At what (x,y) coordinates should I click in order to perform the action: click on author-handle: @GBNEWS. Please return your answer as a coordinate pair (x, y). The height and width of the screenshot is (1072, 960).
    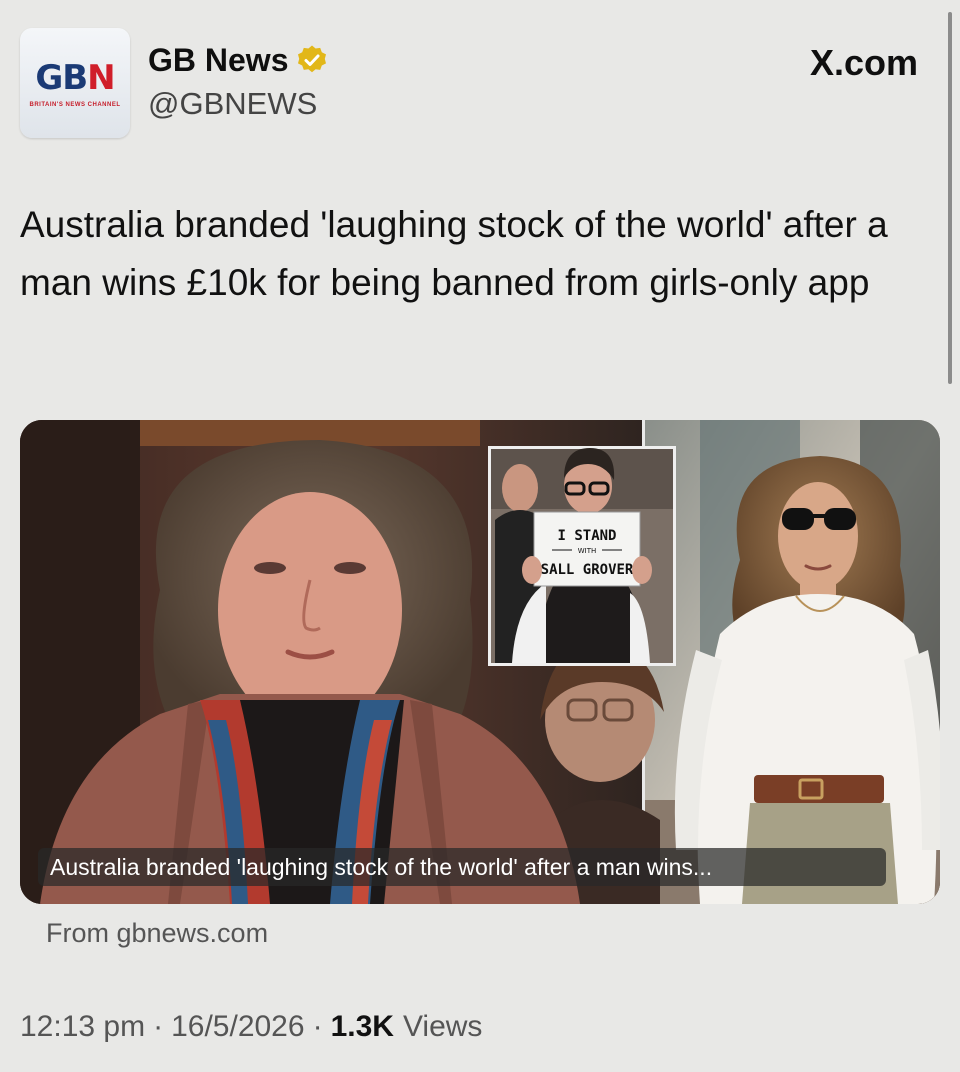
    Looking at the image, I should click on (232, 104).